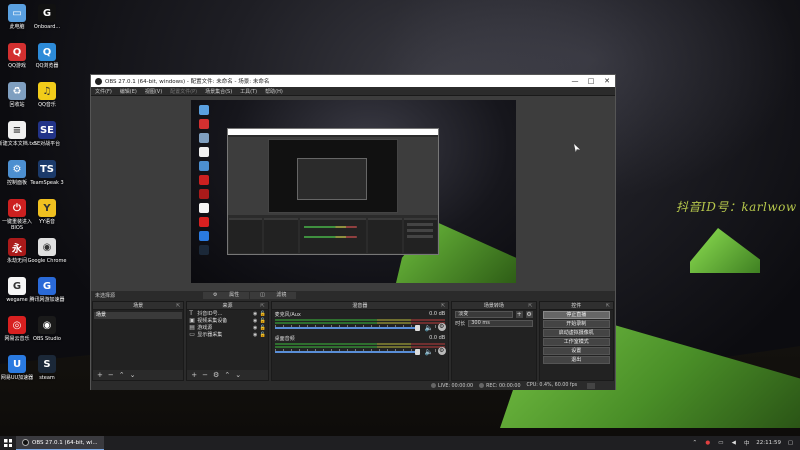 Image resolution: width=800 pixels, height=450 pixels. Describe the element at coordinates (191, 313) in the screenshot. I see `source-type-icon: T` at that location.